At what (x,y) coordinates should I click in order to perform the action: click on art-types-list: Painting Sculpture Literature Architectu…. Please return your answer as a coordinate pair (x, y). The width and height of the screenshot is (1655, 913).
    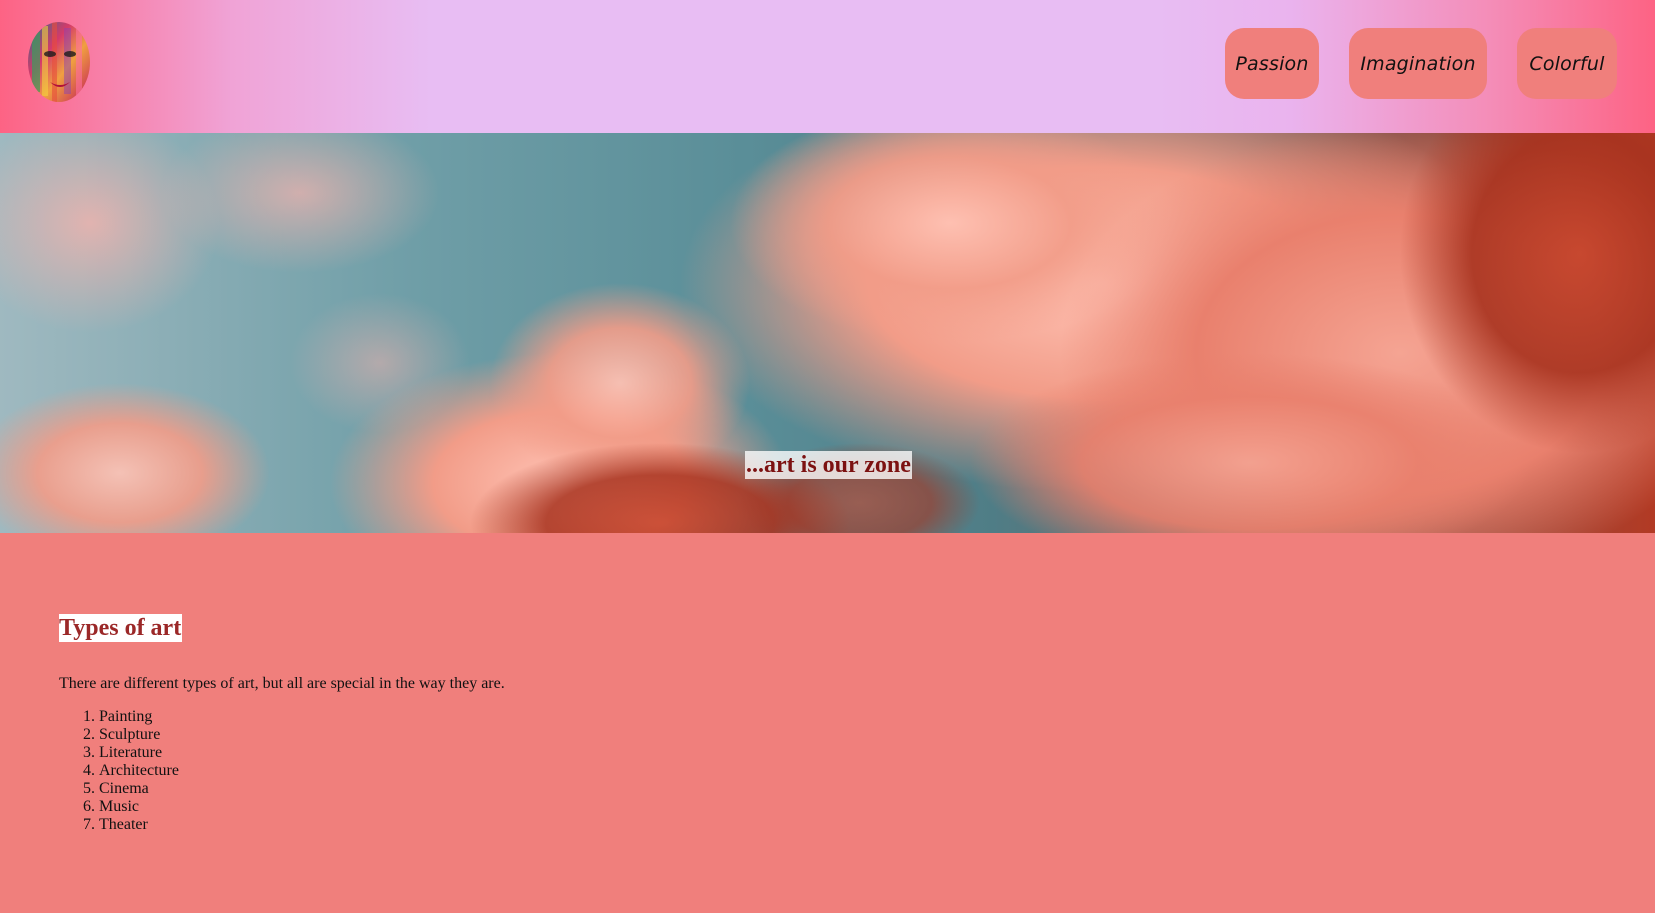
    Looking at the image, I should click on (809, 771).